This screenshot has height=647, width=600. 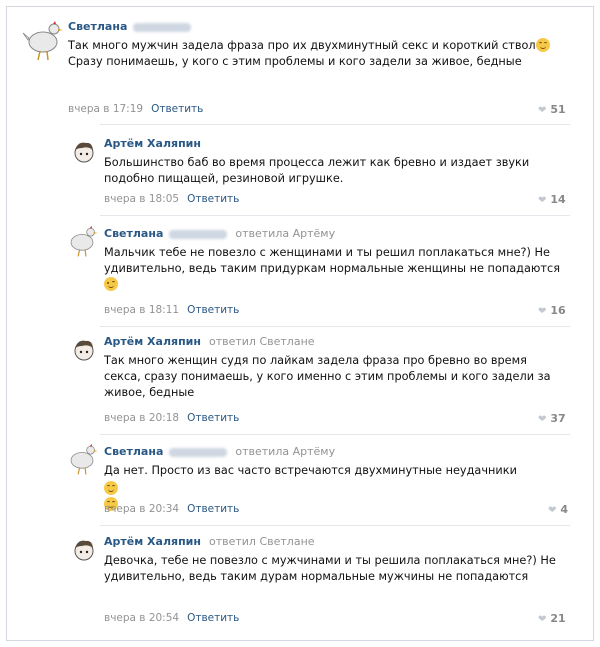 I want to click on like-count: 4, so click(x=564, y=509).